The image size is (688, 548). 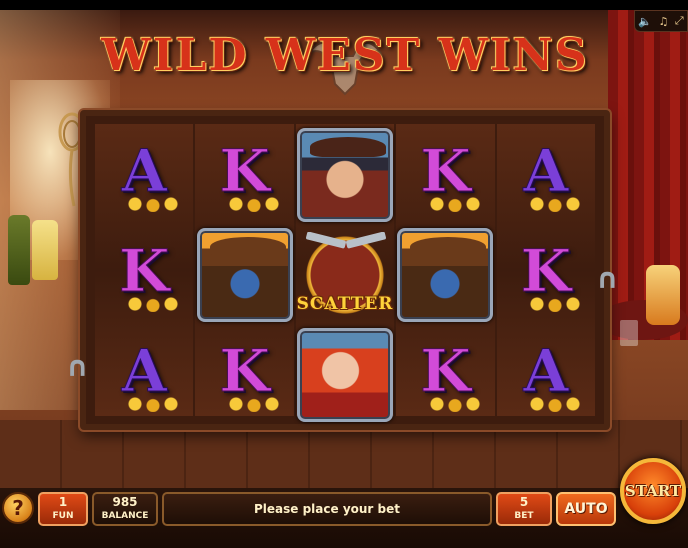 I want to click on auto-button: AUTO, so click(x=586, y=509).